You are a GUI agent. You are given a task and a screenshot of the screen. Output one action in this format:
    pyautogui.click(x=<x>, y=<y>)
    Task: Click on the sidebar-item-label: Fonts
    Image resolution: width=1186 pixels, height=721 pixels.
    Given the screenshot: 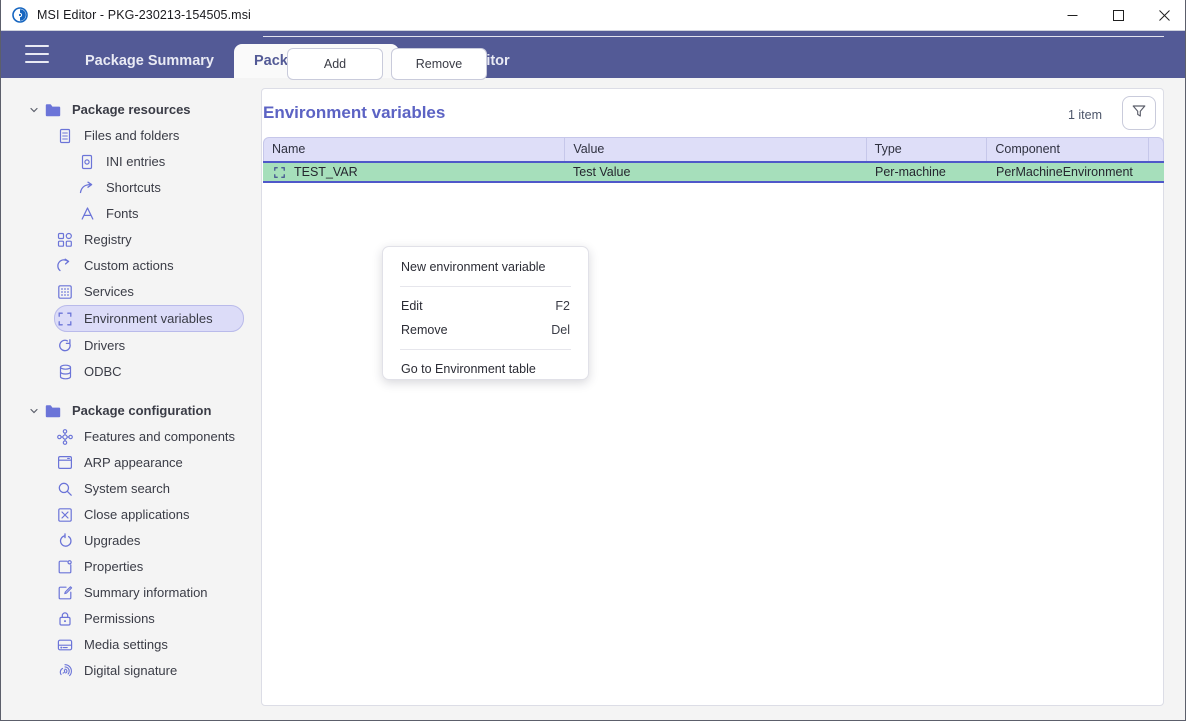 What is the action you would take?
    pyautogui.click(x=122, y=213)
    